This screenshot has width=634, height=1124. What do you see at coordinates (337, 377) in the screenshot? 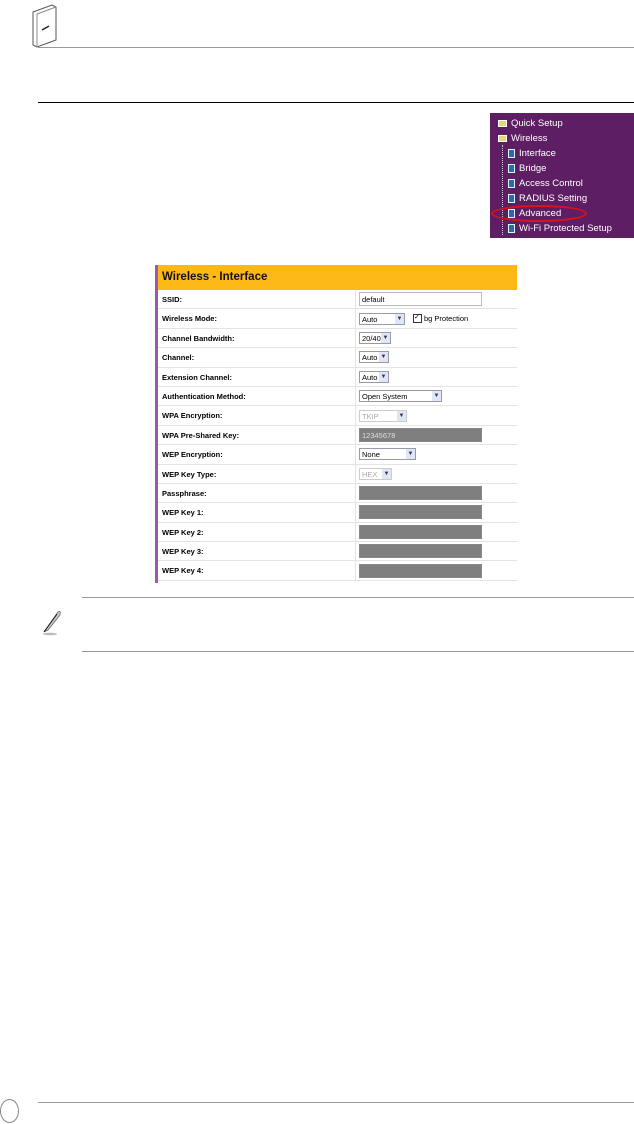
I see `row-extension-channel: Extension Channel: Auto ▼` at bounding box center [337, 377].